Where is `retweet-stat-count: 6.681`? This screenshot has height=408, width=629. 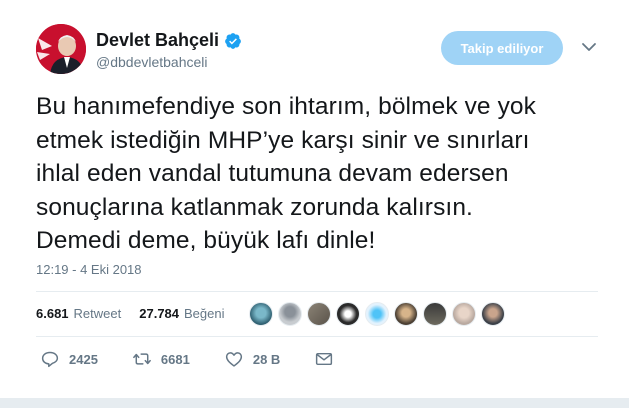
retweet-stat-count: 6.681 is located at coordinates (52, 313).